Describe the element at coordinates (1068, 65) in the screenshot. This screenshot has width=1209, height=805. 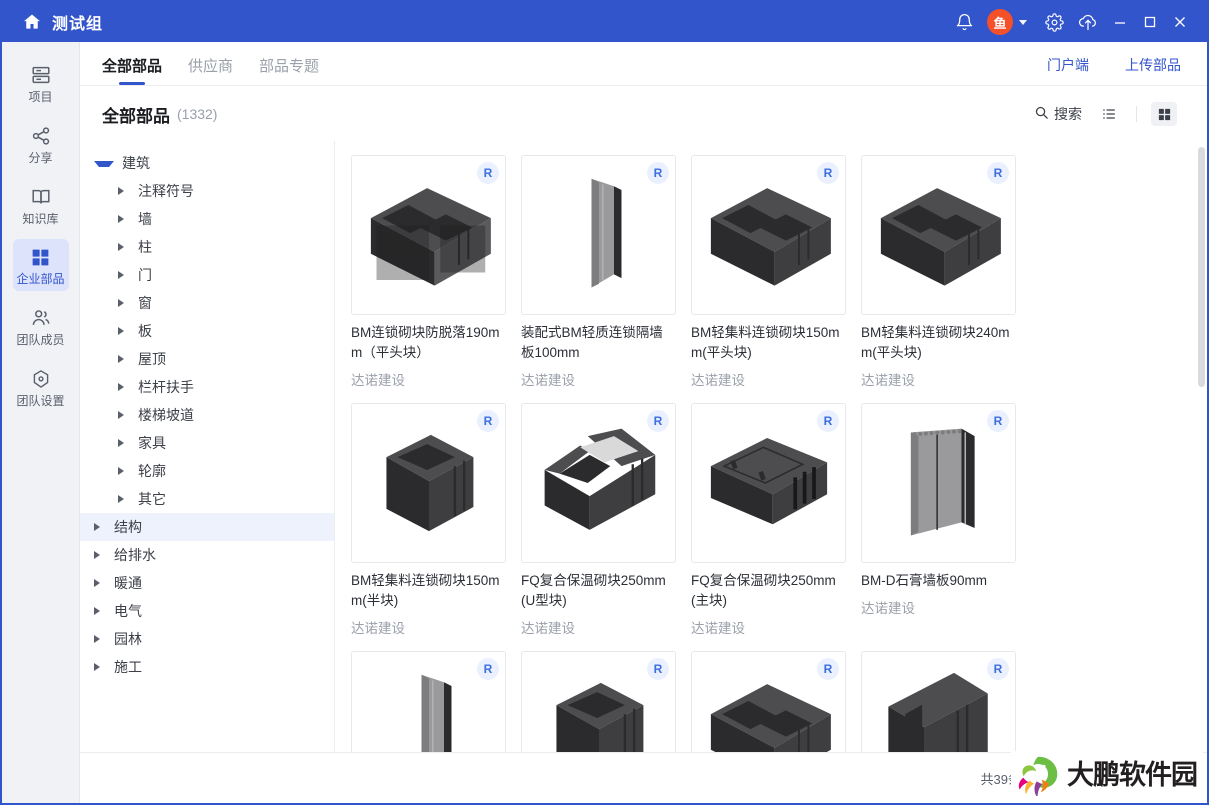
I see `portal-link: 门户端` at that location.